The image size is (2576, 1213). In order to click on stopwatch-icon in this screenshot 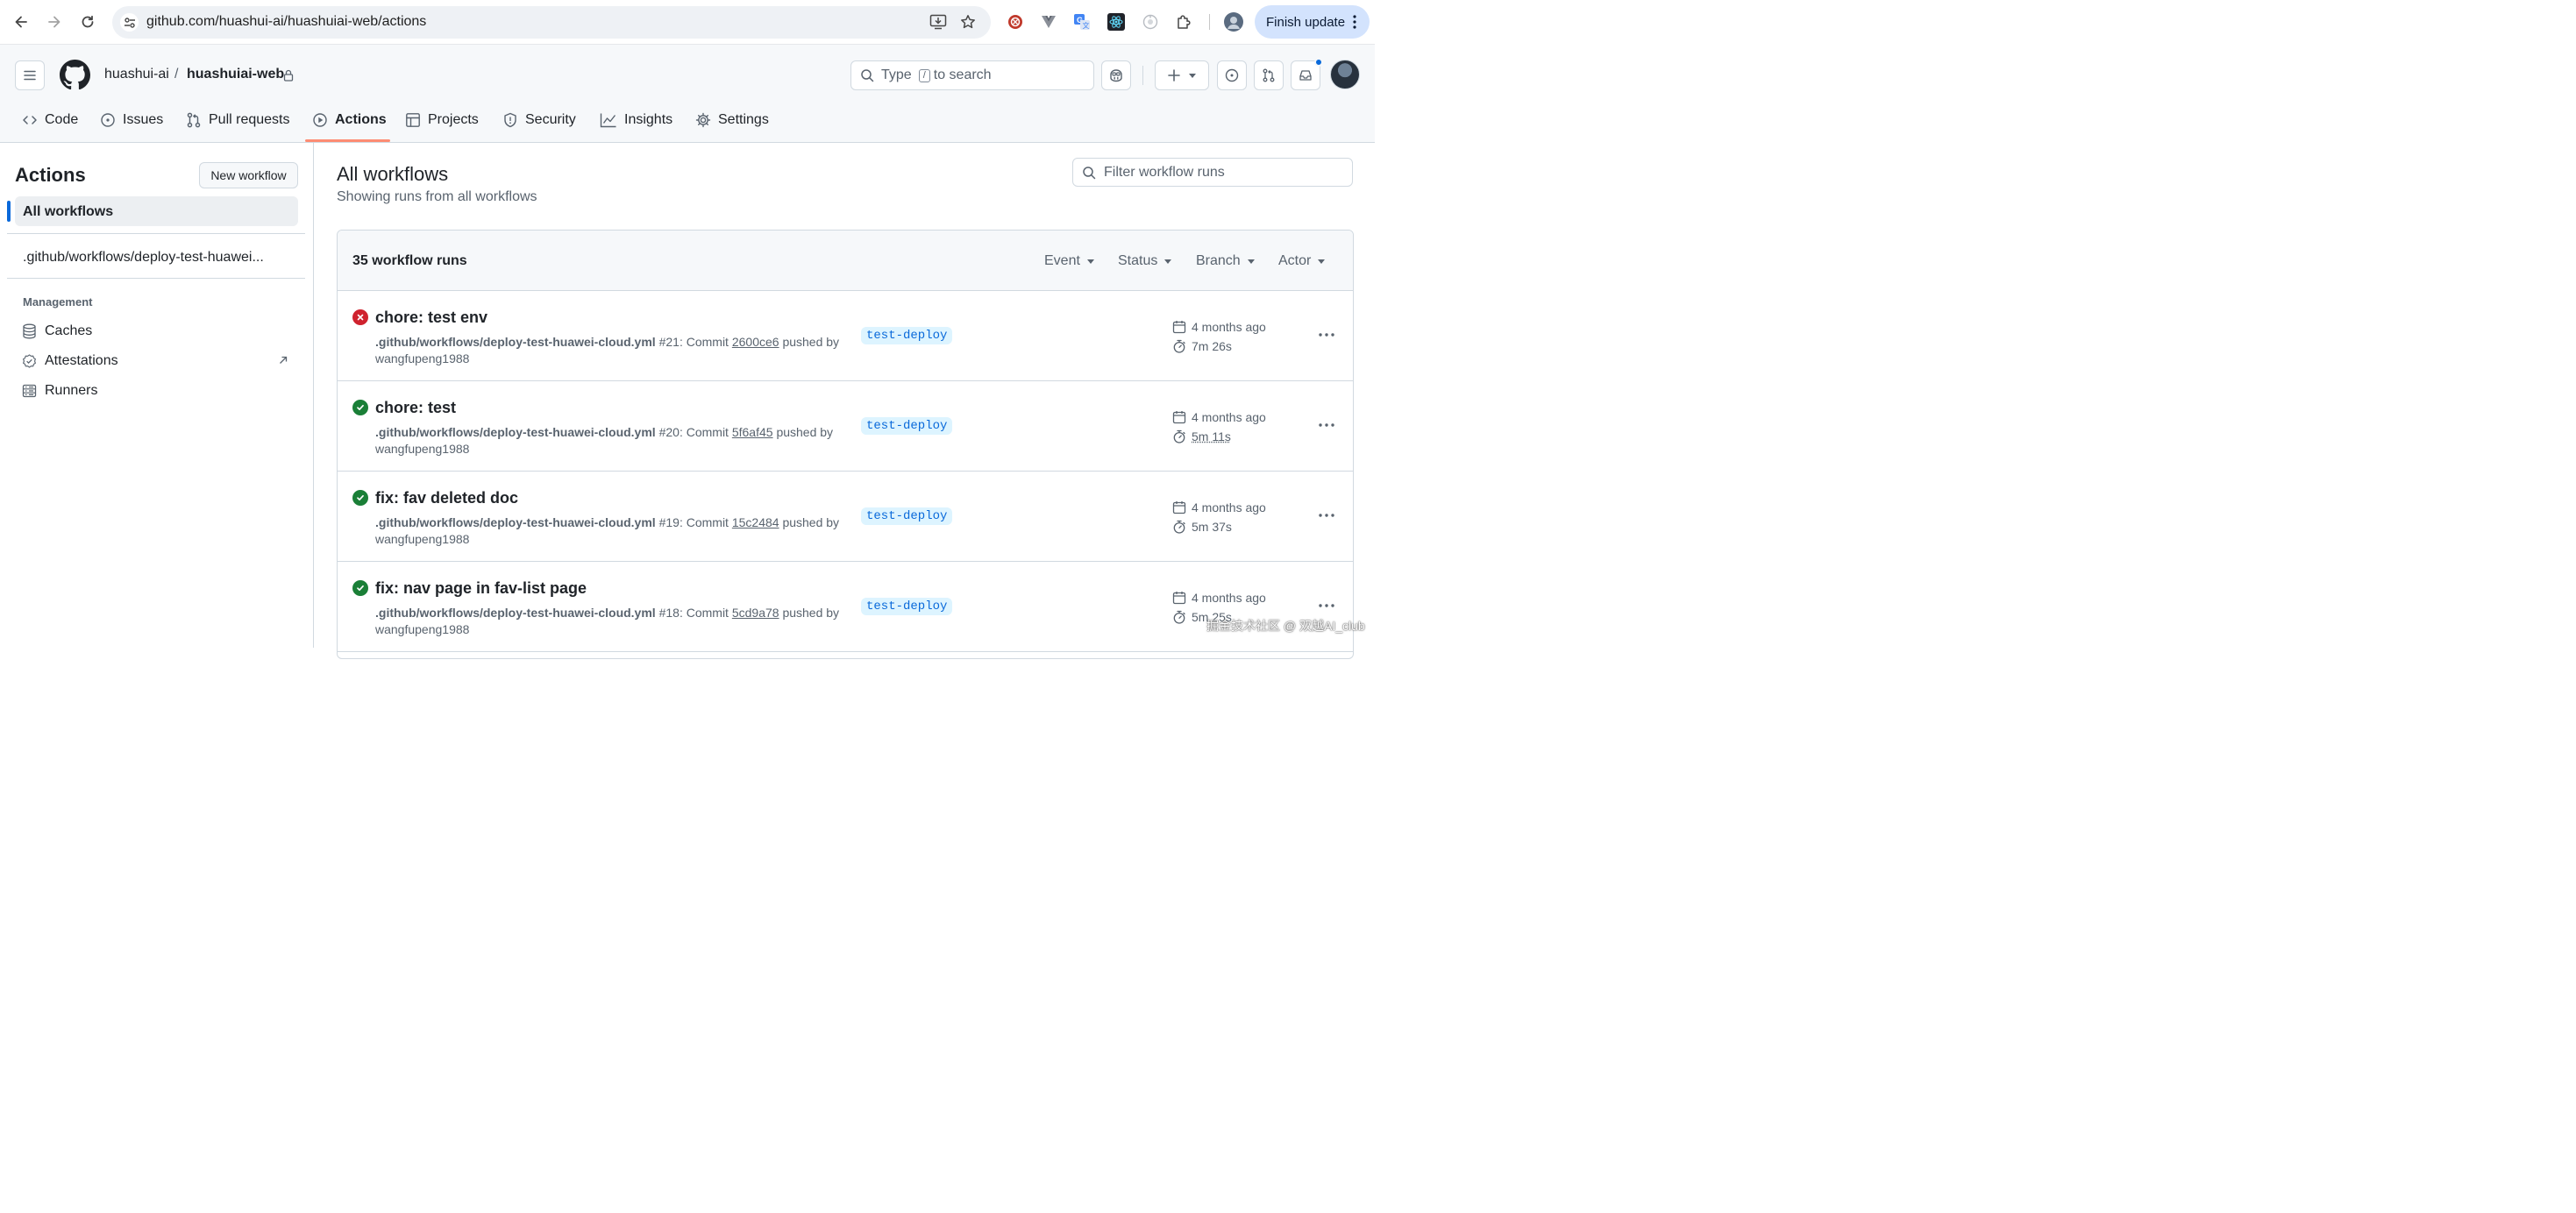, I will do `click(1179, 436)`.